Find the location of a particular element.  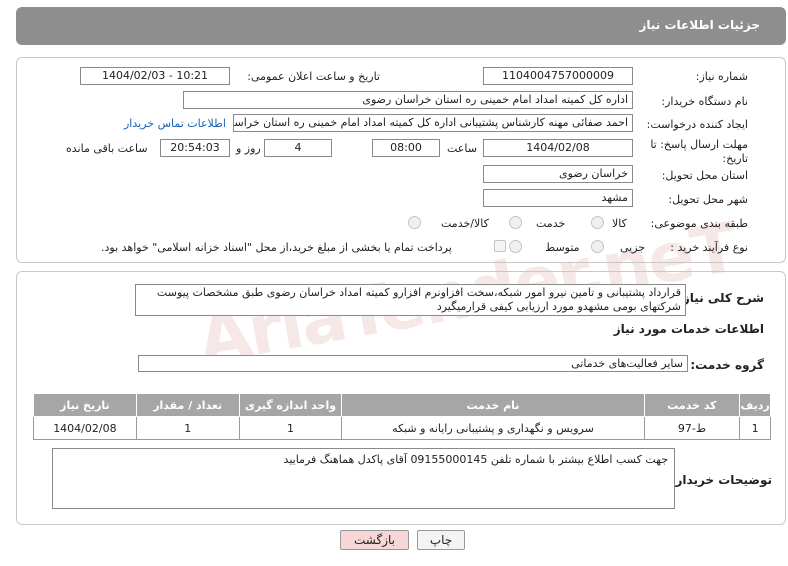

category-label: طبقه بندی موضوعی: is located at coordinates (699, 223).